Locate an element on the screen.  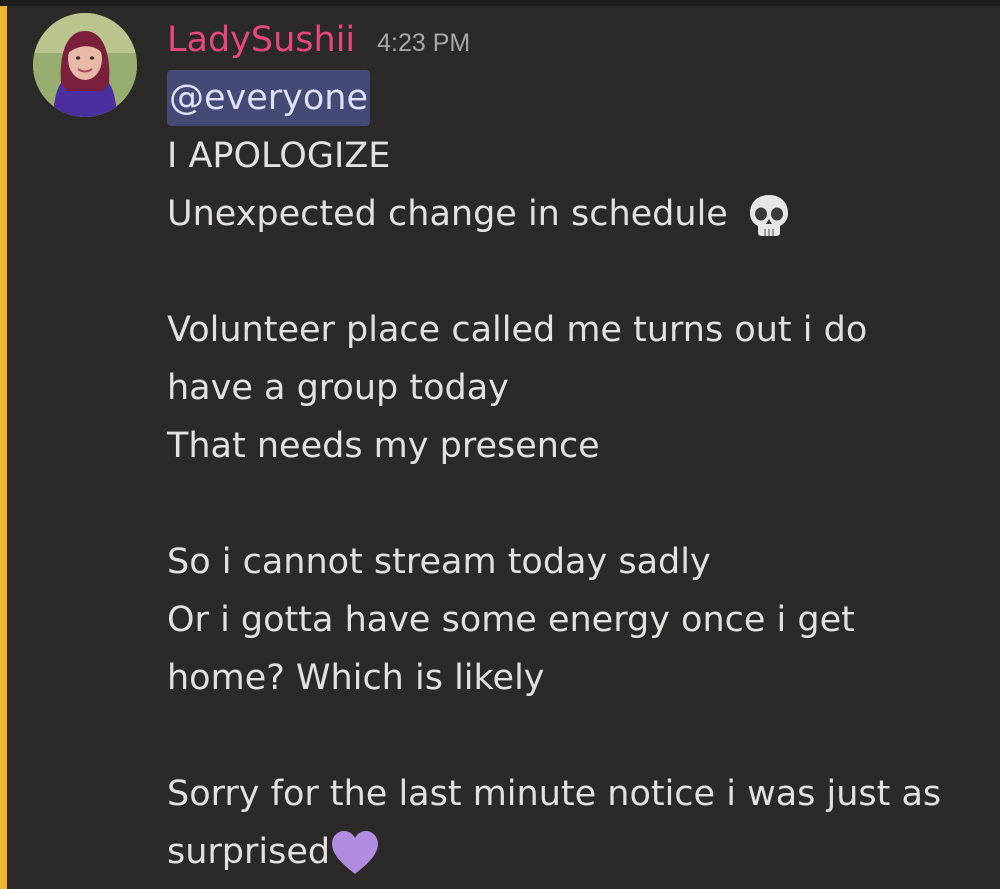
message-line: That needs my presence is located at coordinates (383, 446).